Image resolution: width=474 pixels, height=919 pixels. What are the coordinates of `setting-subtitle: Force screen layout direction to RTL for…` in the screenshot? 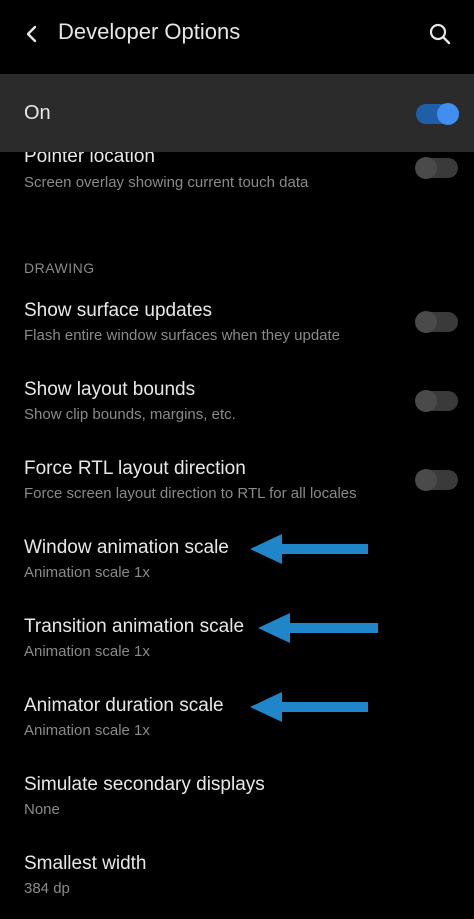 It's located at (190, 493).